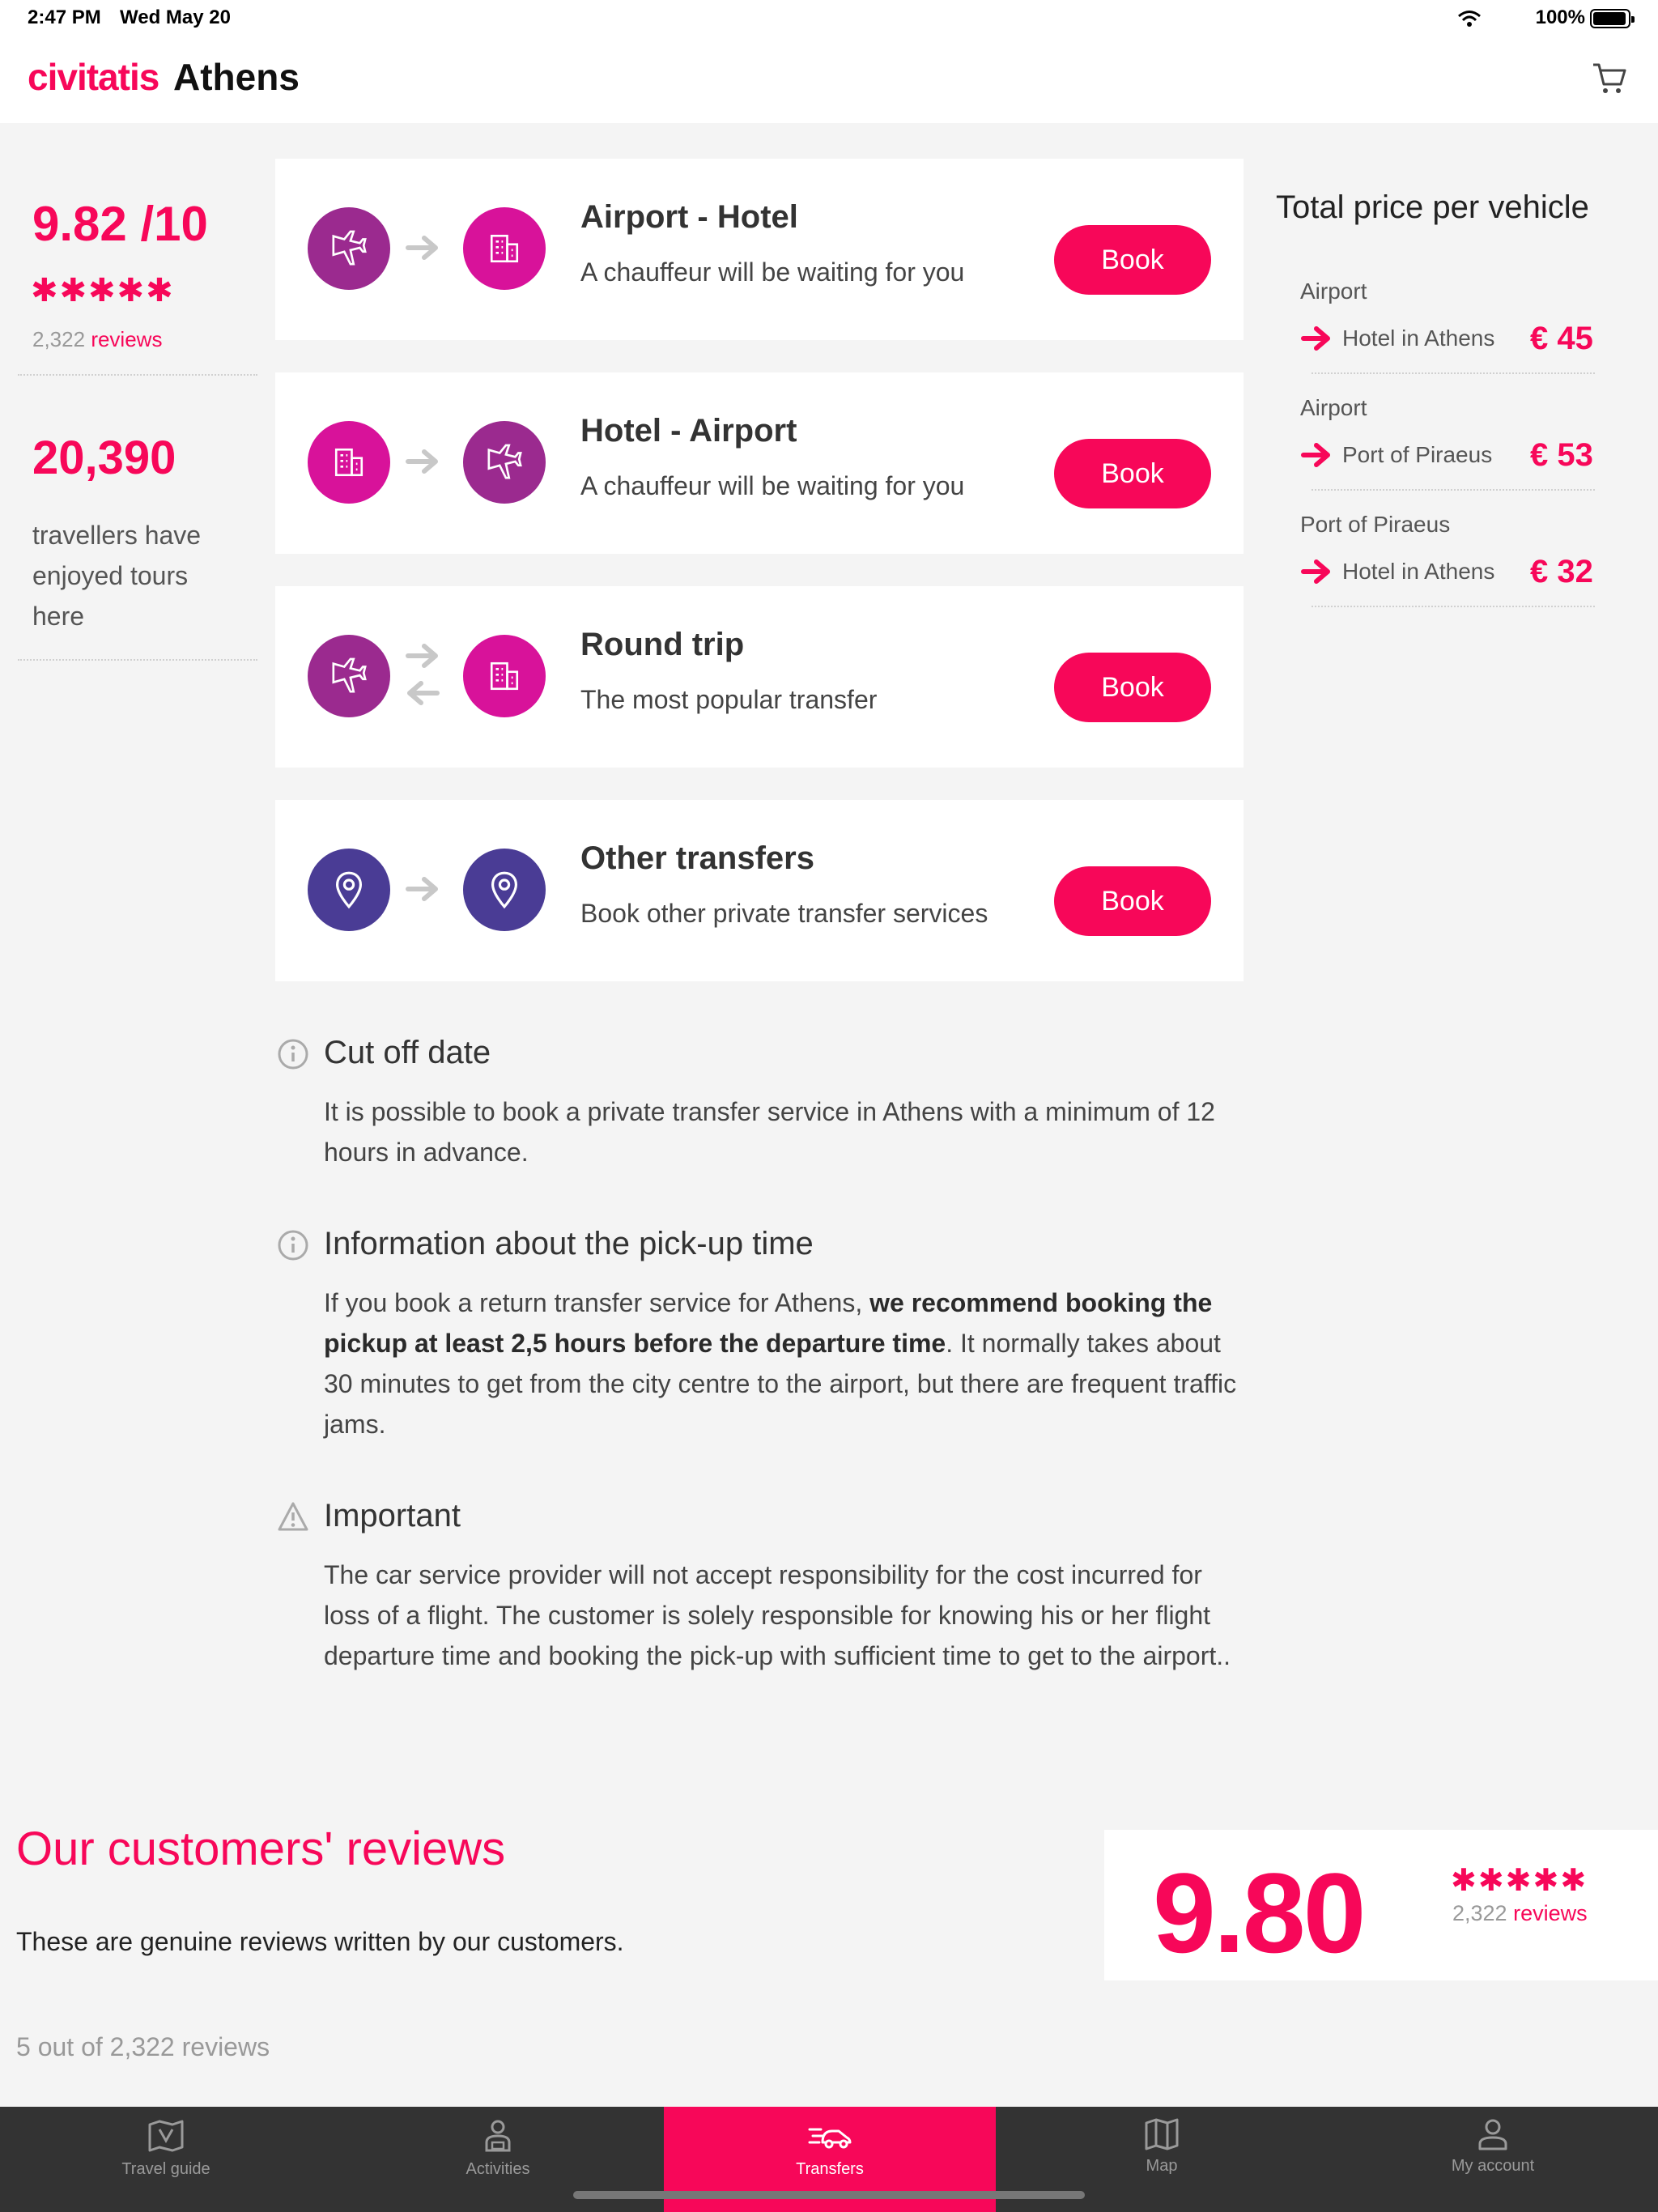 Image resolution: width=1658 pixels, height=2212 pixels. Describe the element at coordinates (104, 458) in the screenshot. I see `travellers-count: 20,390` at that location.